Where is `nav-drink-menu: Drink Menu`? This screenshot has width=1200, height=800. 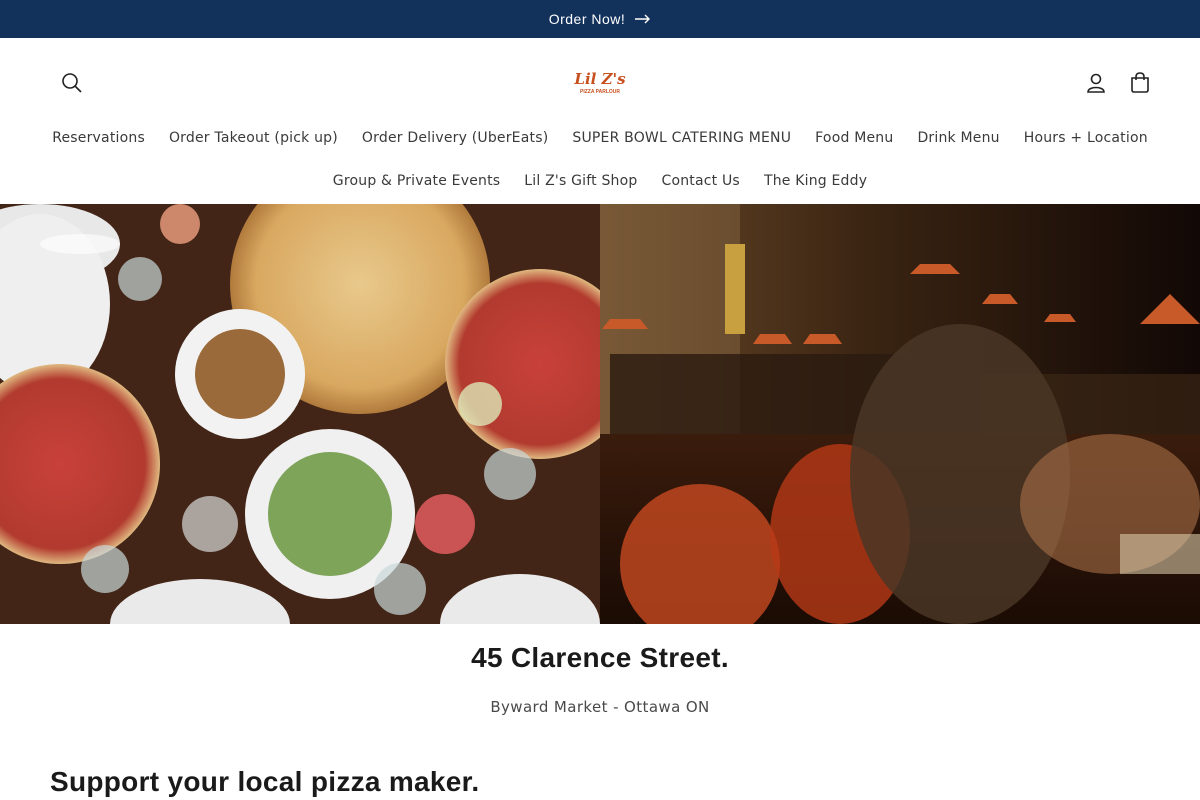 nav-drink-menu: Drink Menu is located at coordinates (958, 138).